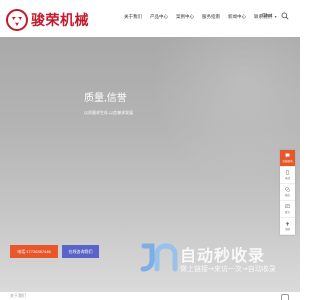 This screenshot has width=320, height=300. What do you see at coordinates (287, 172) in the screenshot?
I see `phone-icon` at bounding box center [287, 172].